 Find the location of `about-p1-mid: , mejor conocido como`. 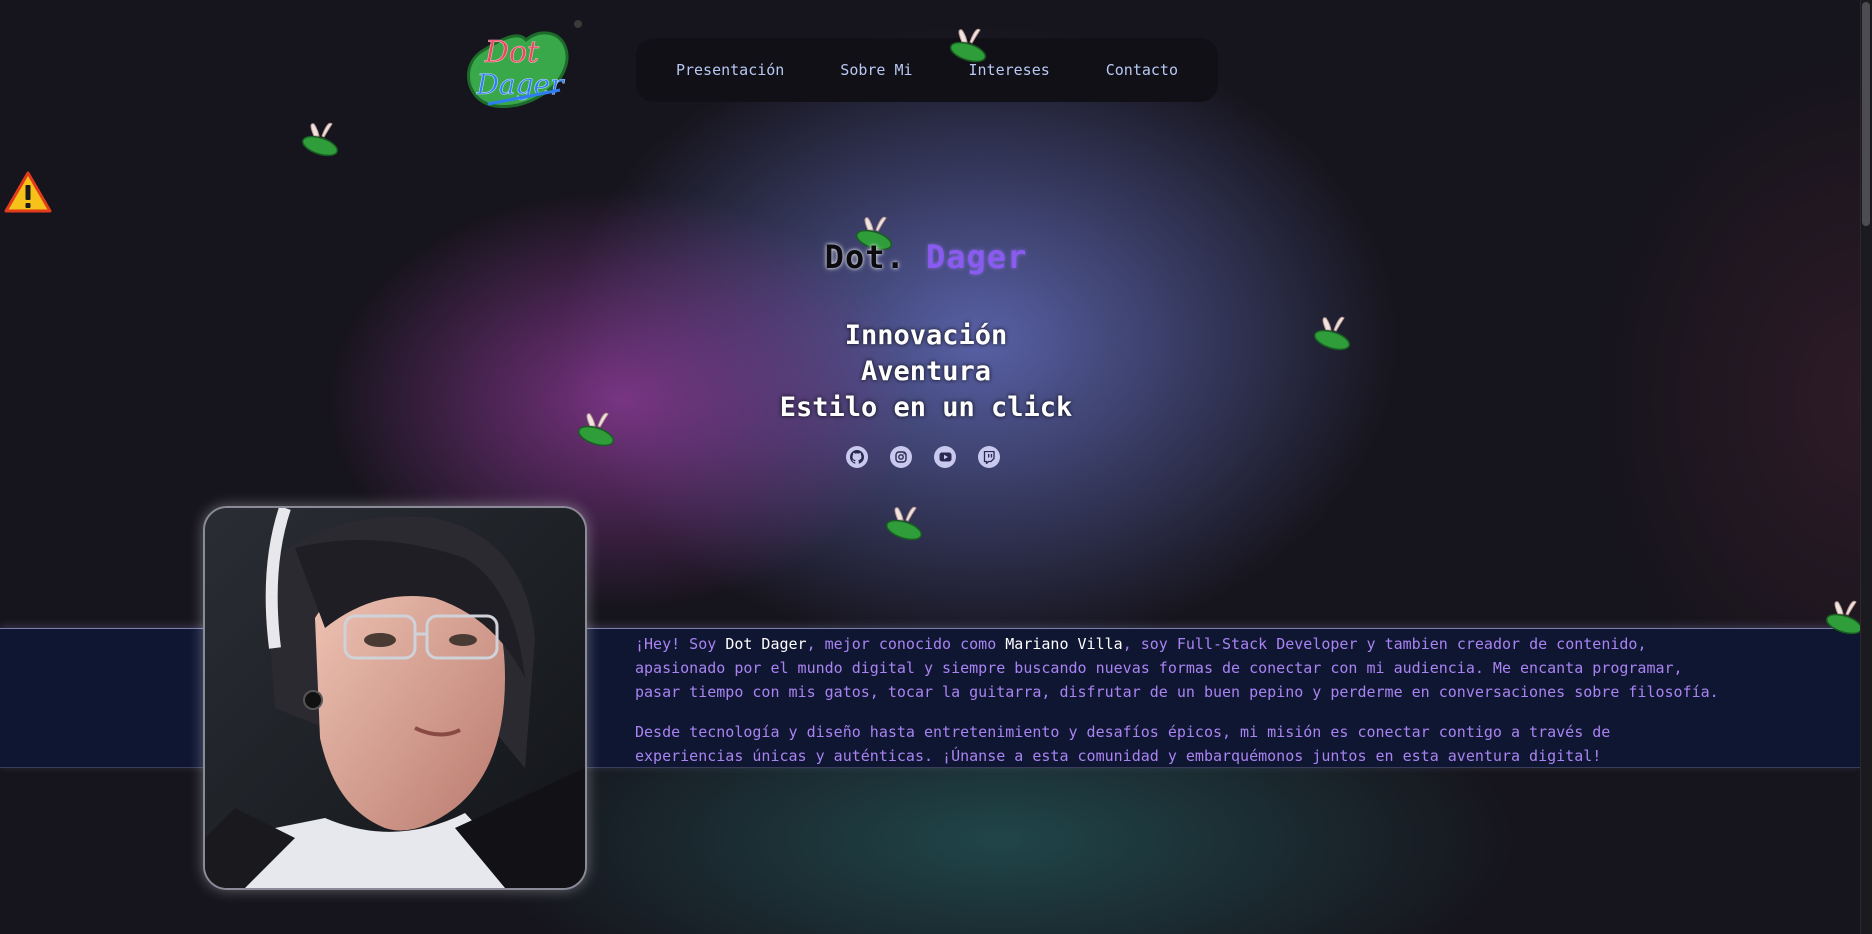

about-p1-mid: , mejor conocido como is located at coordinates (906, 644).